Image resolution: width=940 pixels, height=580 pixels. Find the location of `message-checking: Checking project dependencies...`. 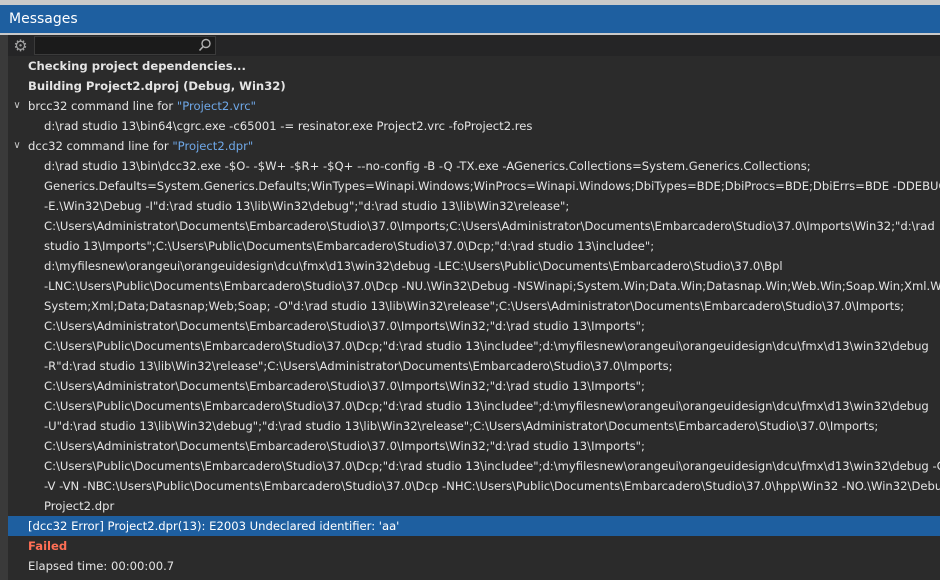

message-checking: Checking project dependencies... is located at coordinates (474, 66).